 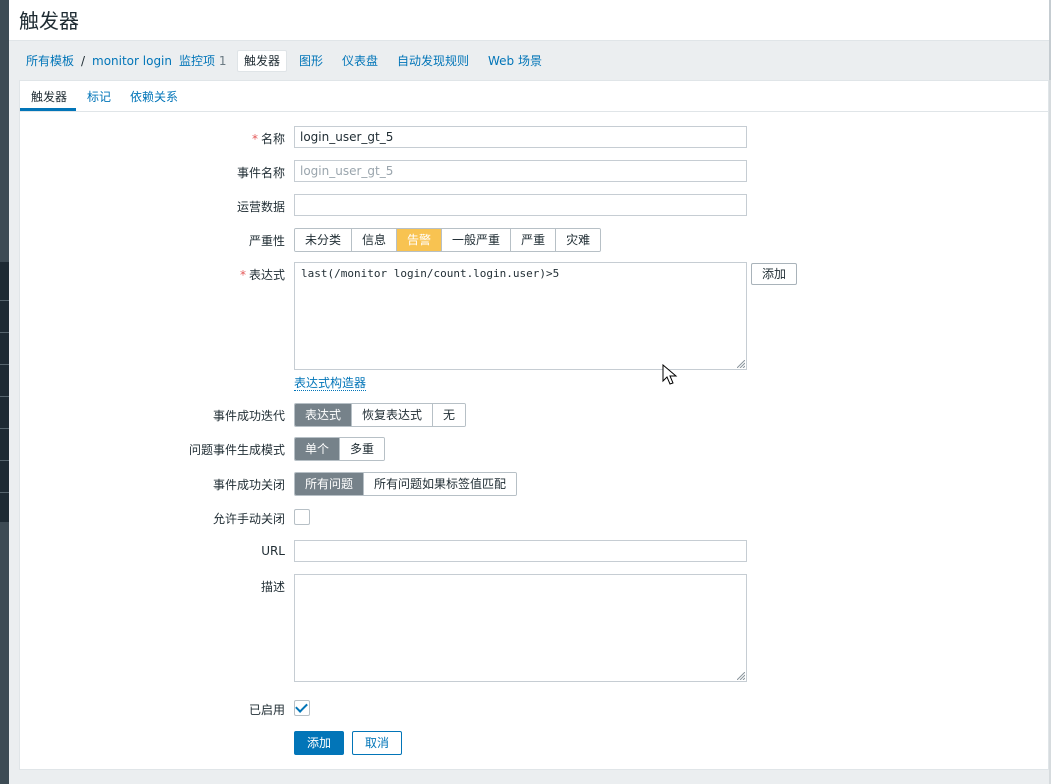 I want to click on ok-close-all: 所有问题, so click(x=330, y=484).